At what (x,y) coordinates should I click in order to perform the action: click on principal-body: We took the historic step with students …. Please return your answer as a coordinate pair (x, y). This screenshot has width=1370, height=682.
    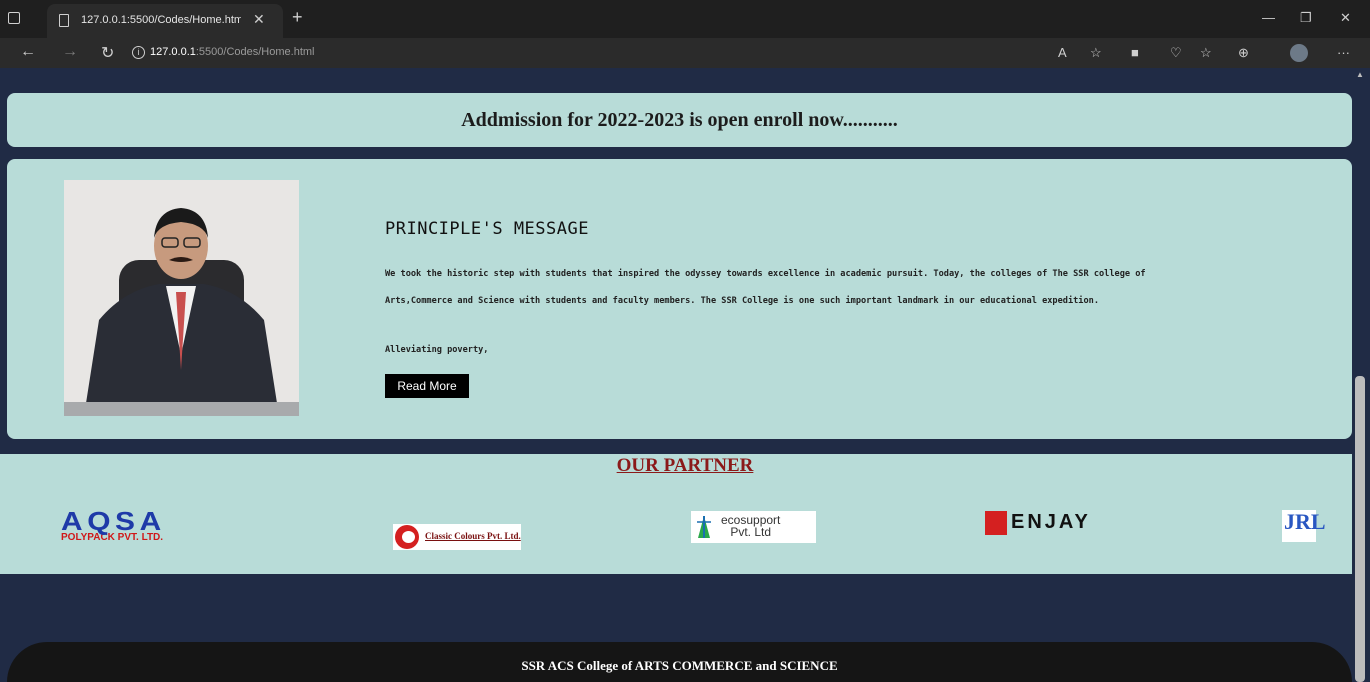
    Looking at the image, I should click on (765, 287).